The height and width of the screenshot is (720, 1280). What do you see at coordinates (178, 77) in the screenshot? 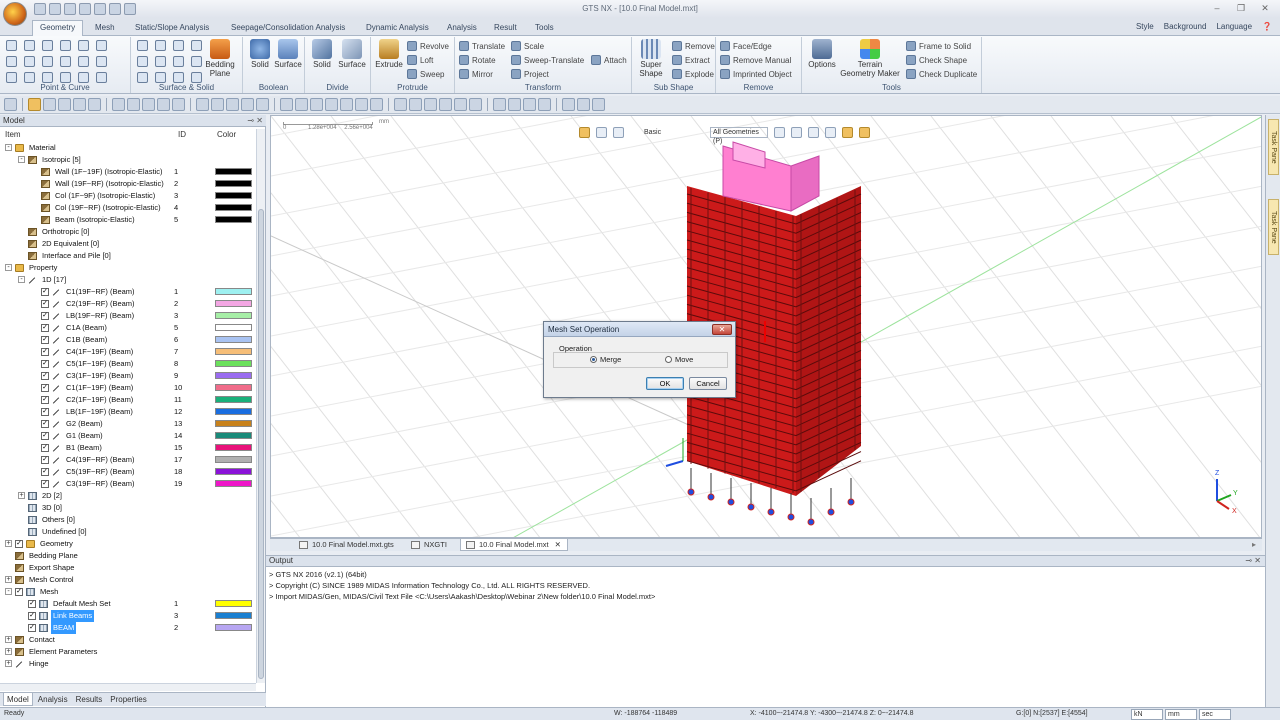
I see `fill-icon` at bounding box center [178, 77].